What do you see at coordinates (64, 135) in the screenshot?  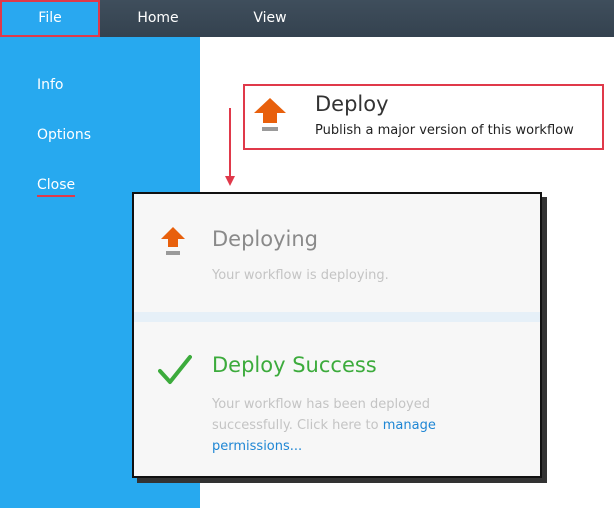 I see `sidebar-item-options: Options` at bounding box center [64, 135].